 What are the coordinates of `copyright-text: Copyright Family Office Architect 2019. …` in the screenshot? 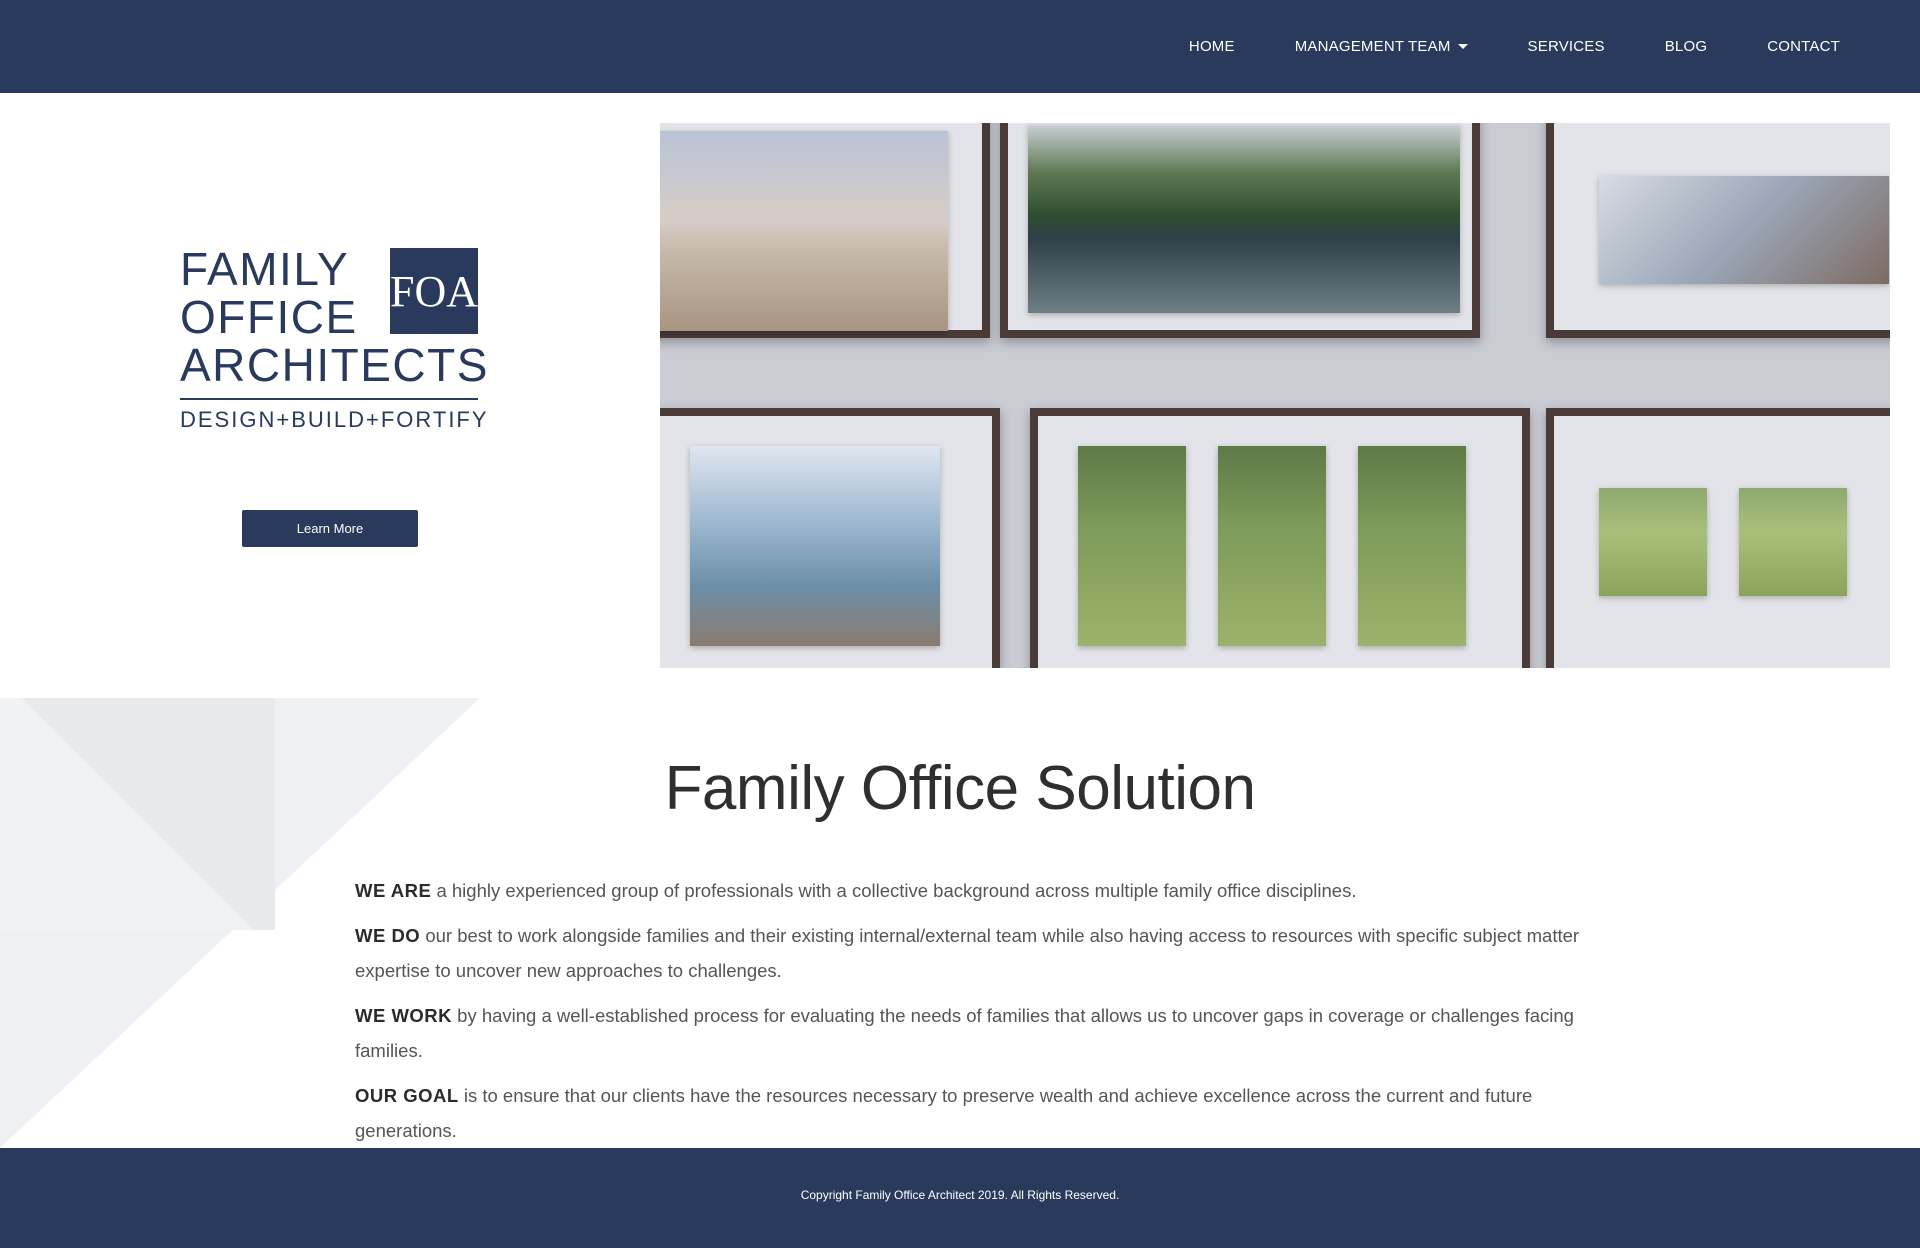 It's located at (960, 1195).